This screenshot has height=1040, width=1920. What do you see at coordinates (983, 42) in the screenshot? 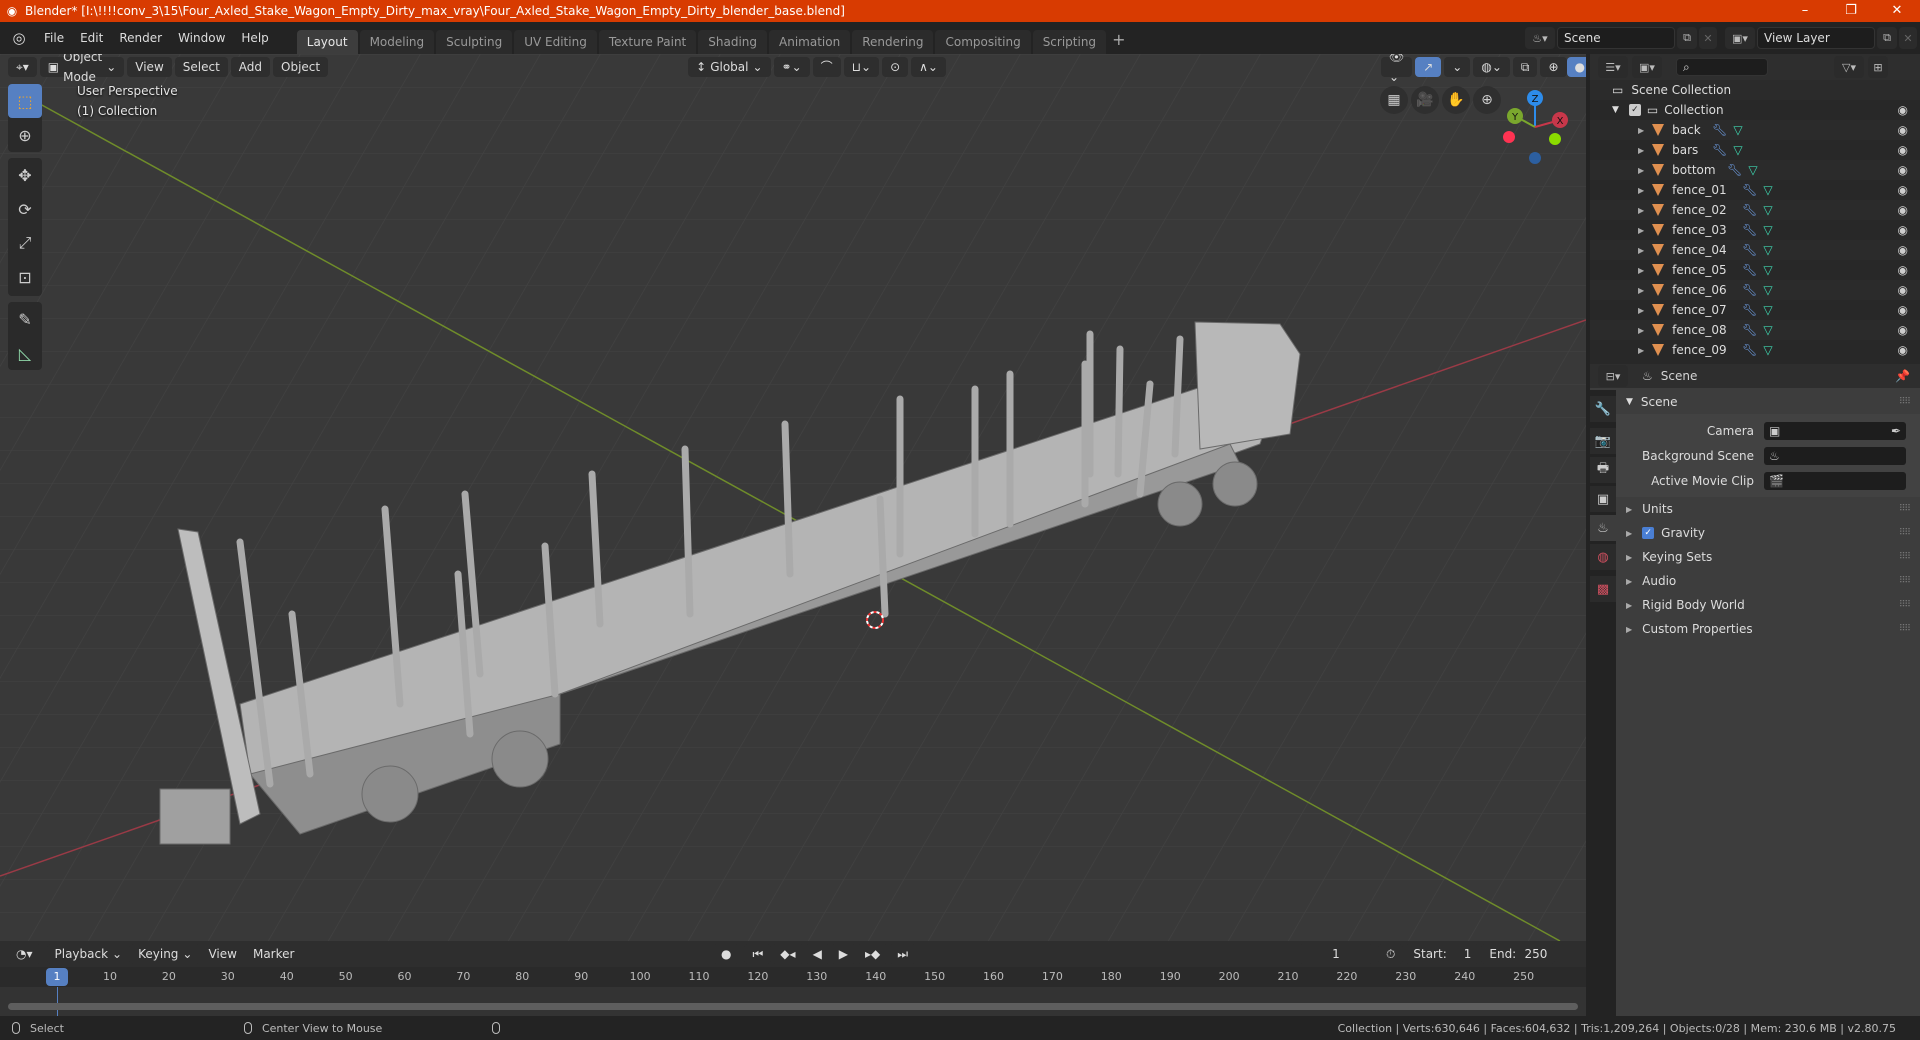
I see `tab-compositing: Compositing` at bounding box center [983, 42].